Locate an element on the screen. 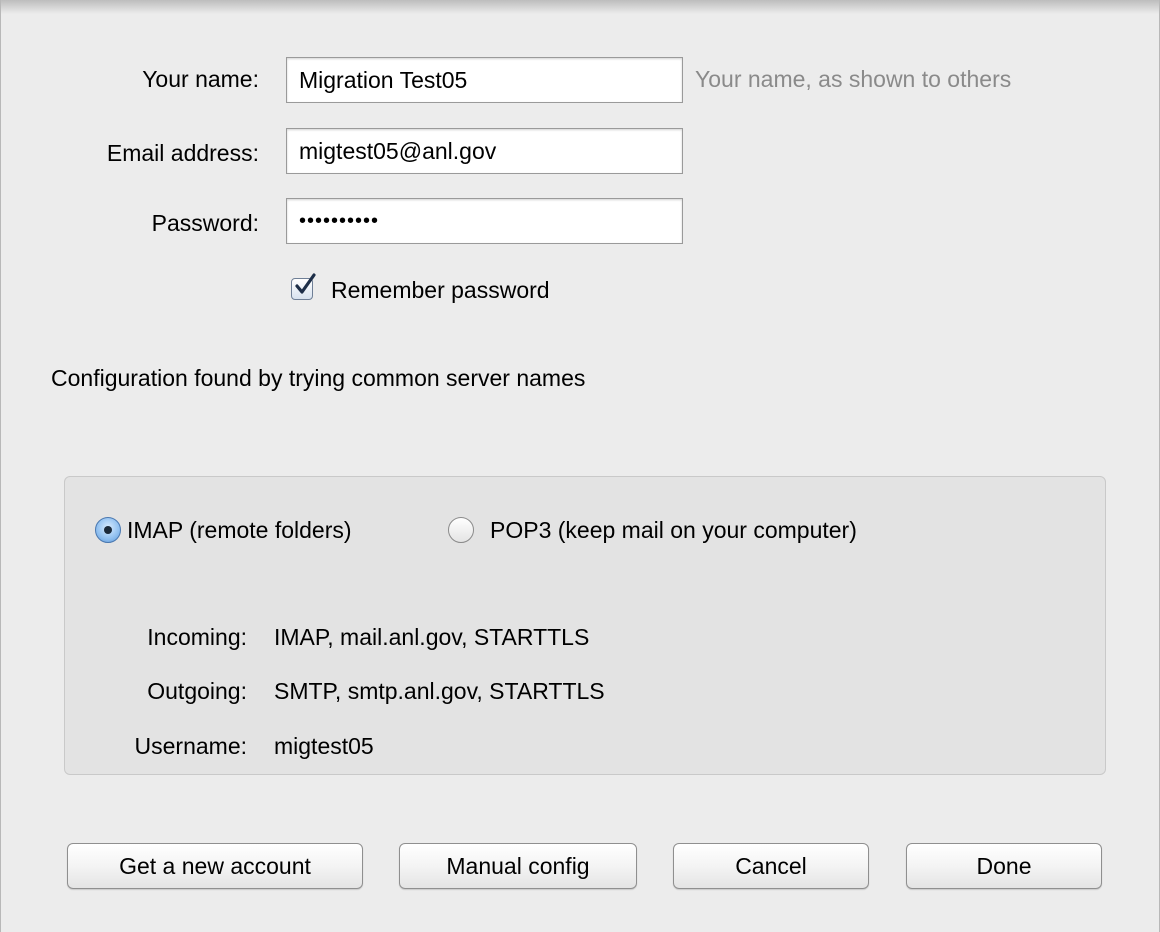 This screenshot has width=1160, height=932. remember-password-checkbox is located at coordinates (303, 286).